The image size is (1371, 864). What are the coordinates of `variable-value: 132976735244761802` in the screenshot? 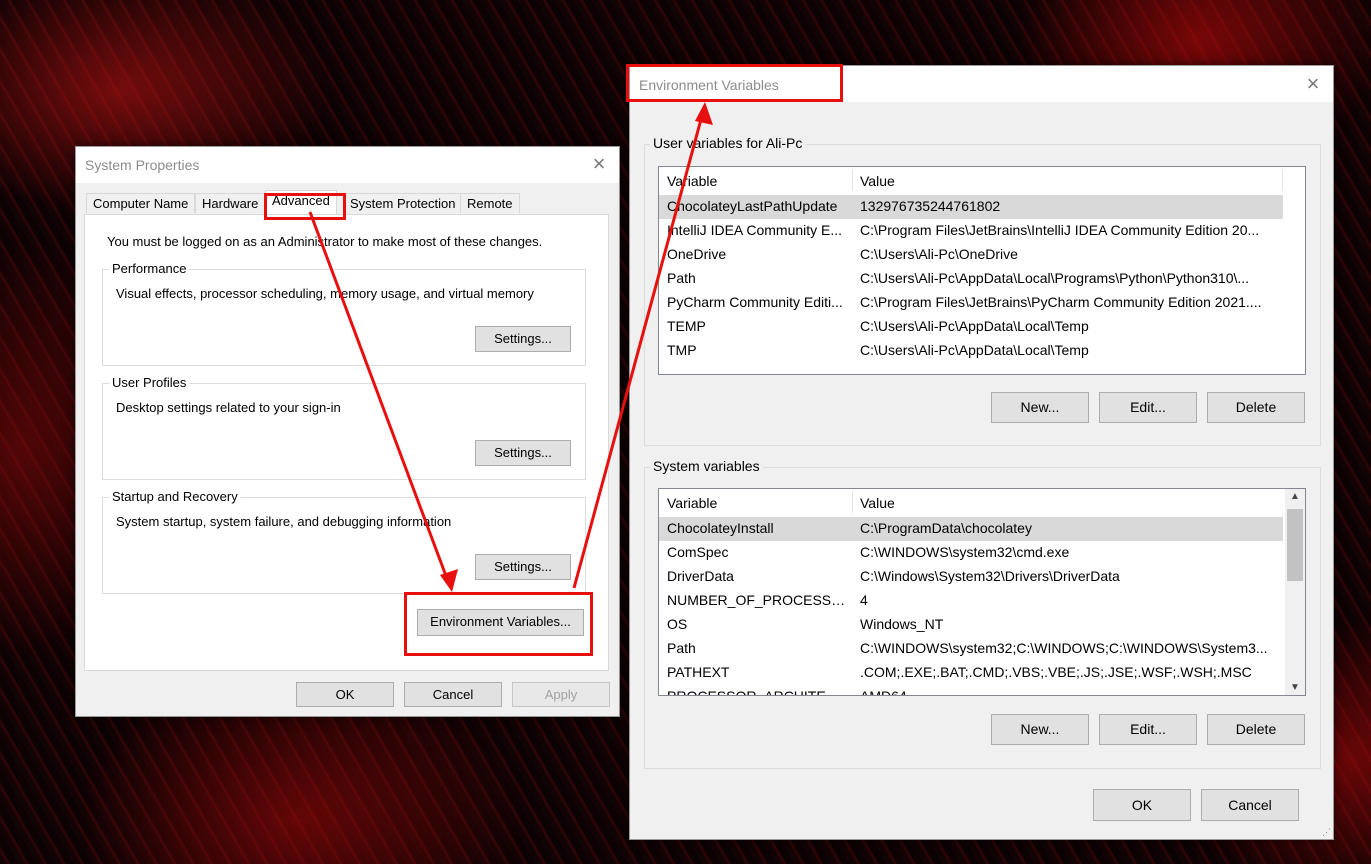 It's located at (930, 206).